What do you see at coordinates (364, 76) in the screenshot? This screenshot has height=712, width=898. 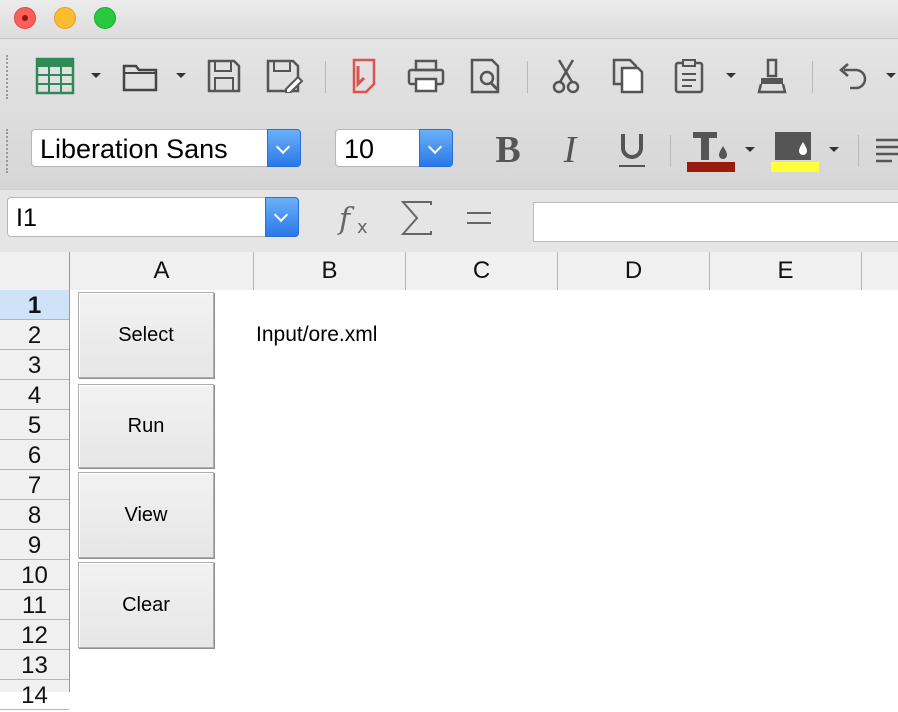 I see `export-pdf-icon` at bounding box center [364, 76].